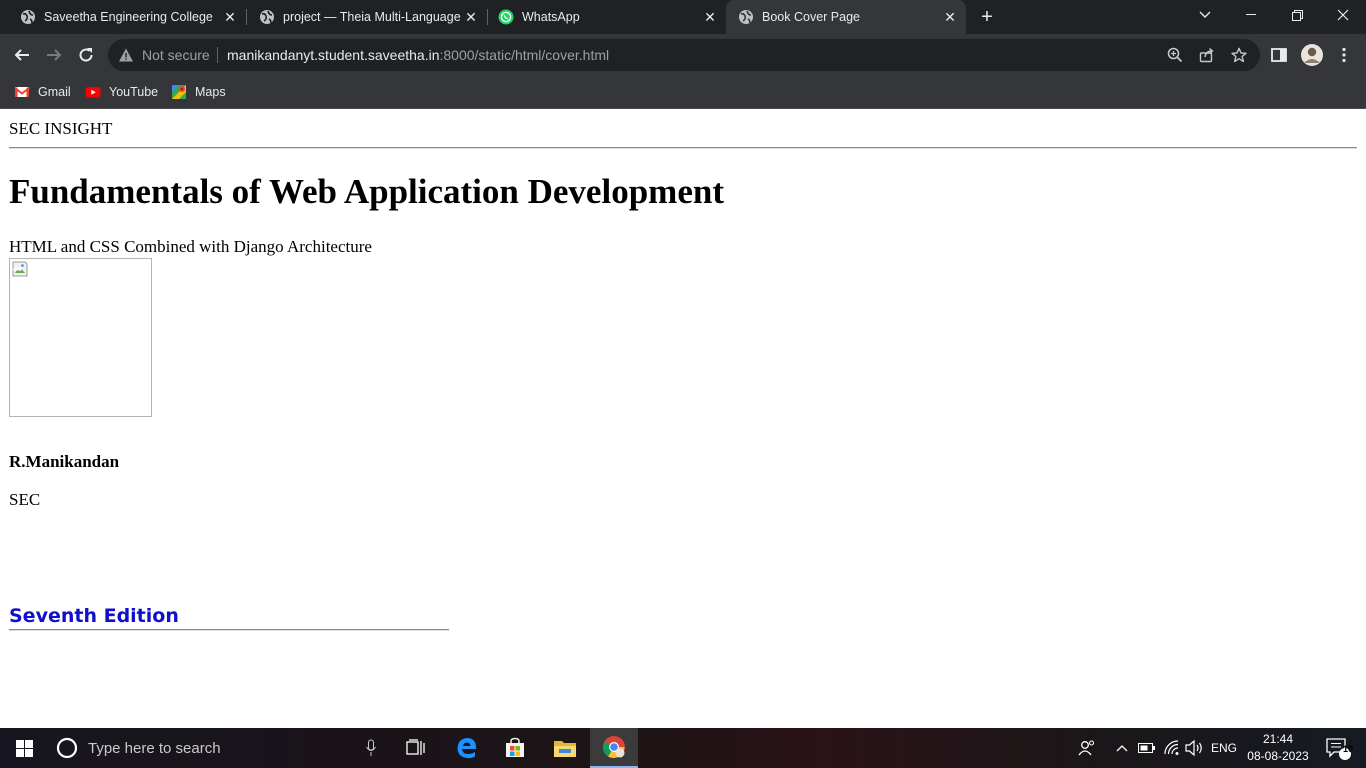 The image size is (1366, 768). What do you see at coordinates (1278, 739) in the screenshot?
I see `clock-time: 21:44` at bounding box center [1278, 739].